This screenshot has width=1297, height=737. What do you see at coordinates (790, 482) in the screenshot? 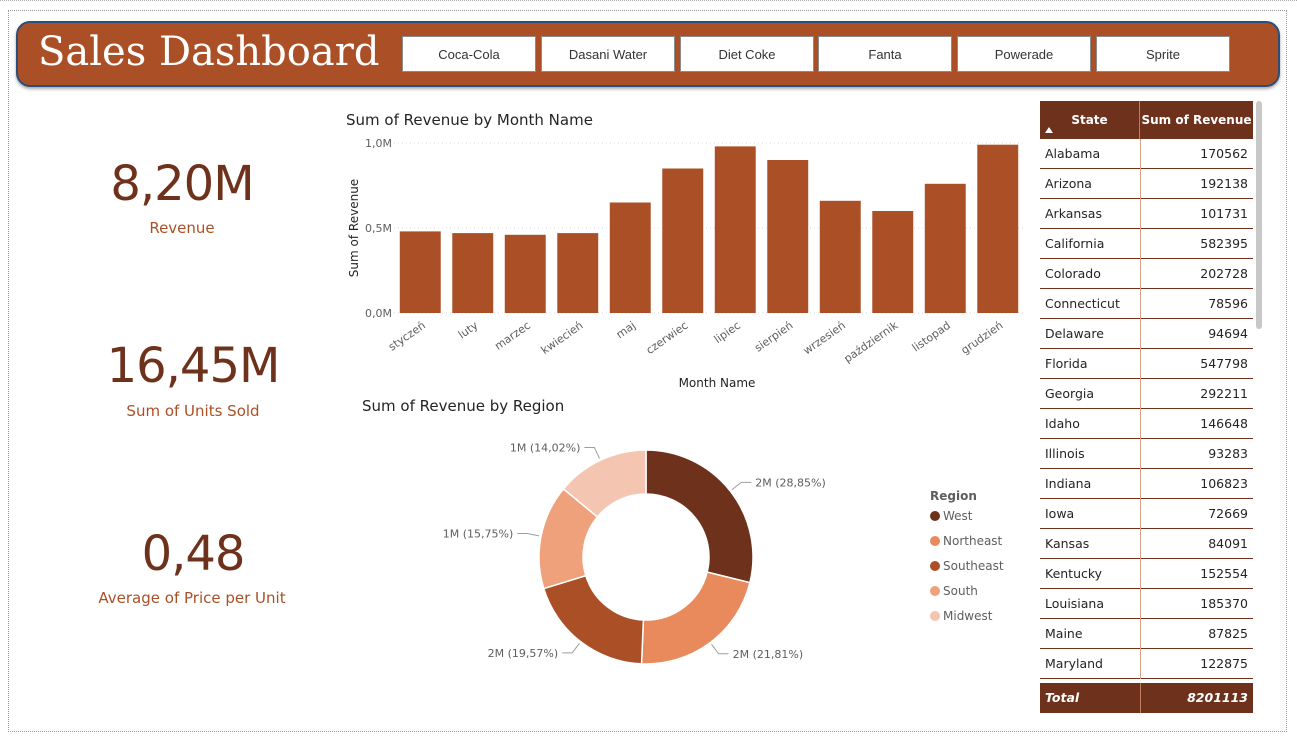
I see `slice-data-label: 2M (28,85%)` at bounding box center [790, 482].